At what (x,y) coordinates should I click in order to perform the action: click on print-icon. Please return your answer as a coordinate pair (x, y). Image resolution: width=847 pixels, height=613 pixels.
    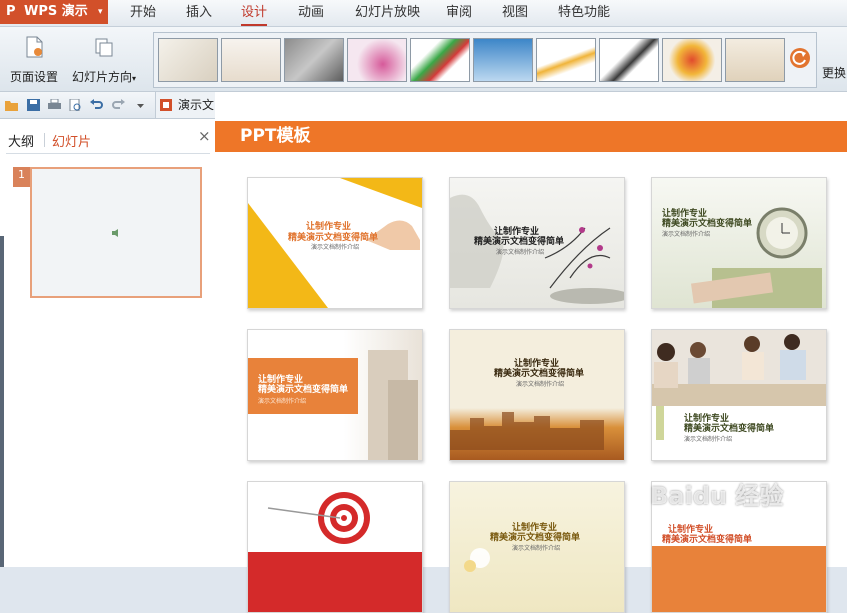
    Looking at the image, I should click on (54, 105).